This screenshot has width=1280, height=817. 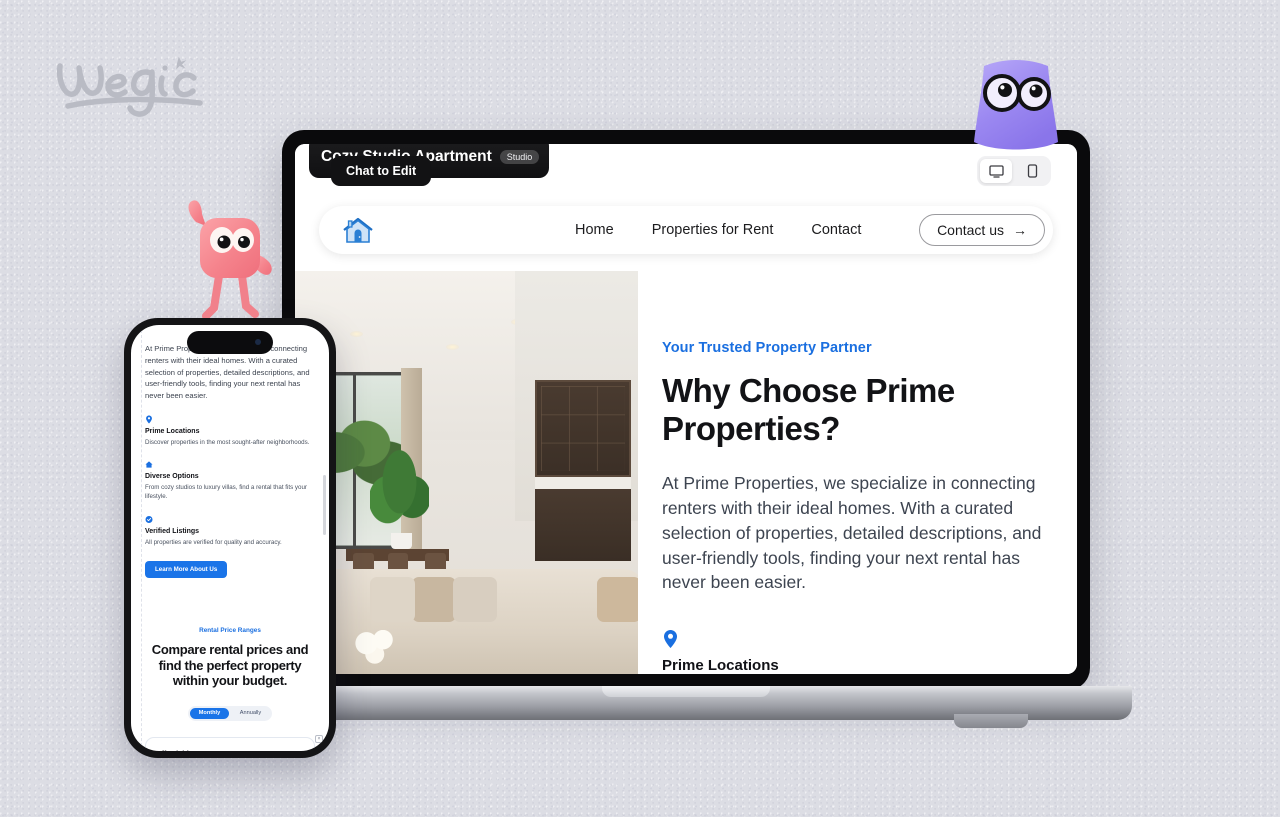 I want to click on phone-feature-title: Prime Locations, so click(x=172, y=431).